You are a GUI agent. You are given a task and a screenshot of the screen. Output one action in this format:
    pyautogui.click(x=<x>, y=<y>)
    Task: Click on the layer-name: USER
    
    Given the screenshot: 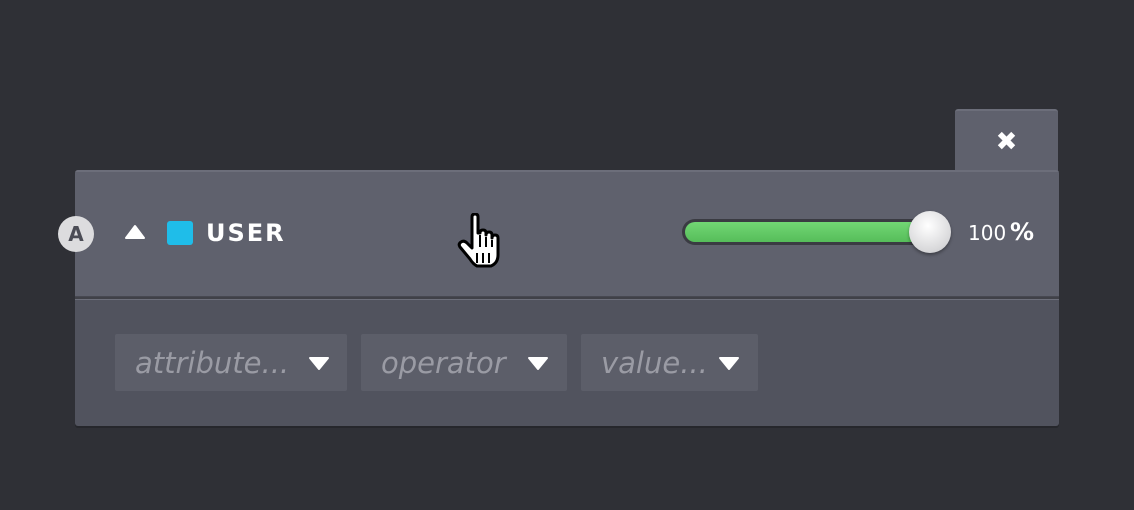 What is the action you would take?
    pyautogui.click(x=246, y=233)
    